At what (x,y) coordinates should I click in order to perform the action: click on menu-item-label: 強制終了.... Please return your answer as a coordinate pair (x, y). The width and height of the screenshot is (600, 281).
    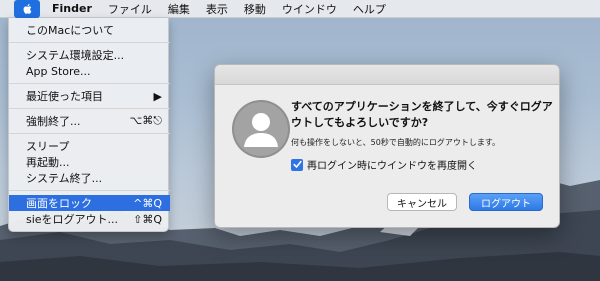
    Looking at the image, I should click on (53, 121).